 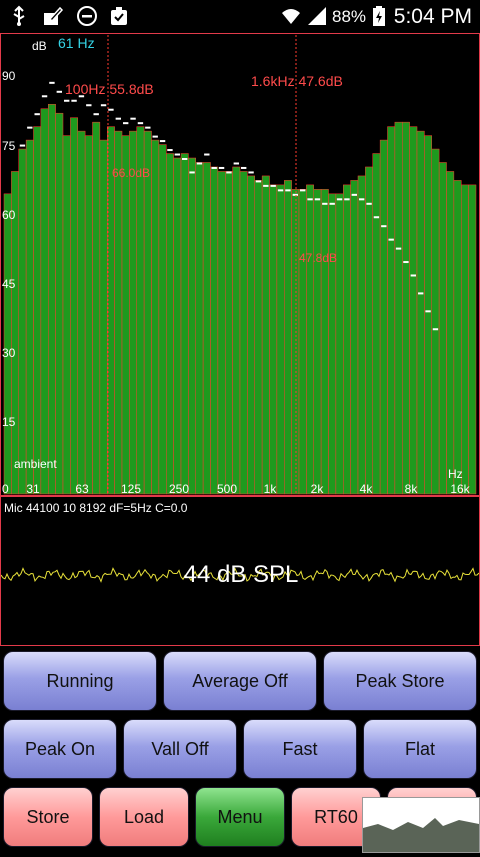 I want to click on peak-store-button: Peak Store, so click(x=400, y=681).